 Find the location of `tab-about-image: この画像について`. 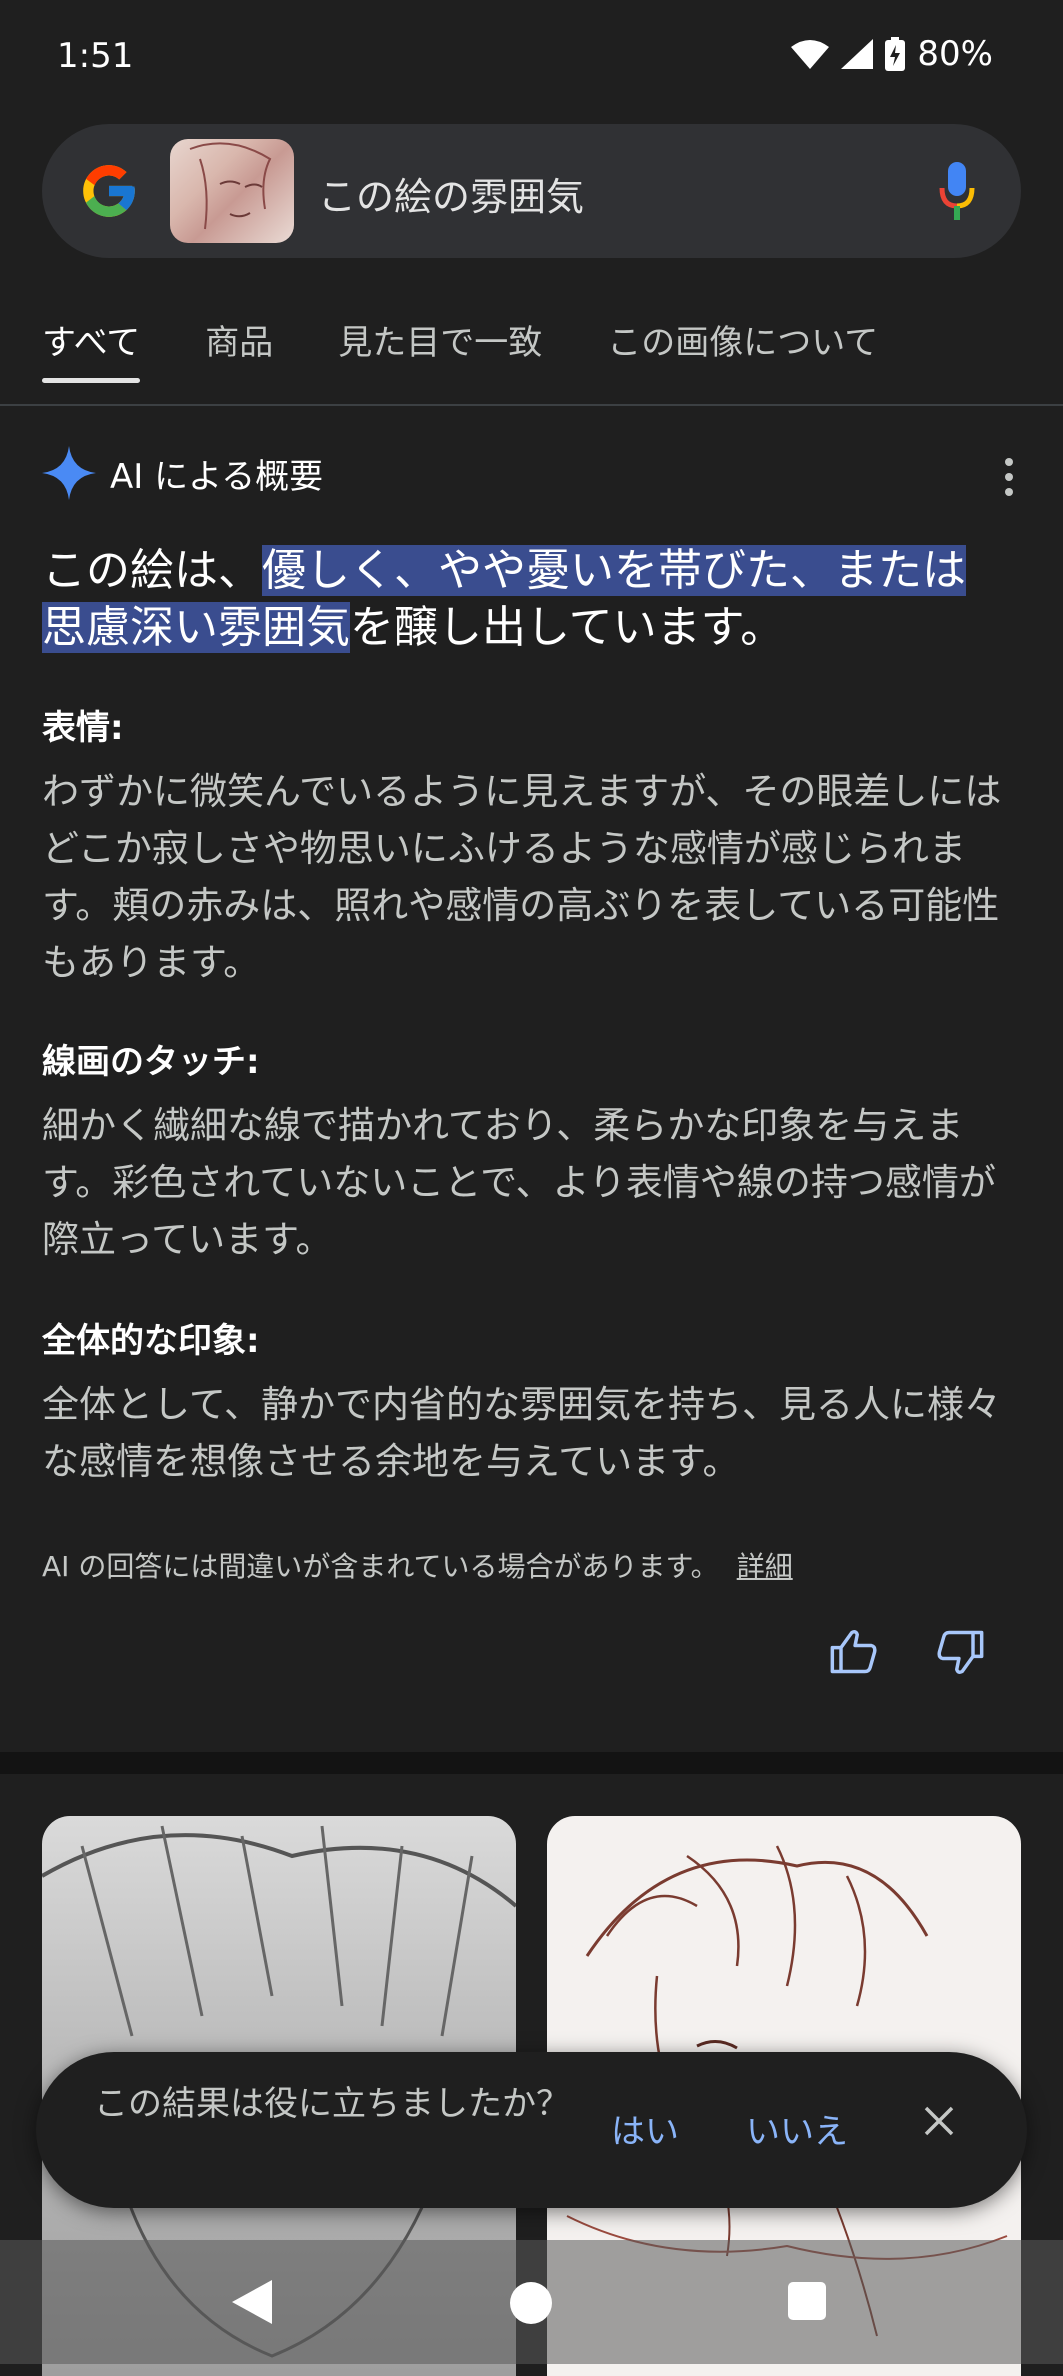

tab-about-image: この画像について is located at coordinates (742, 349).